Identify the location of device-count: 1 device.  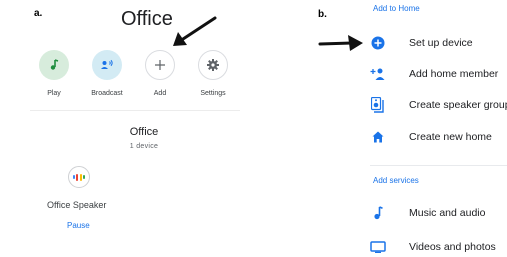
(144, 146).